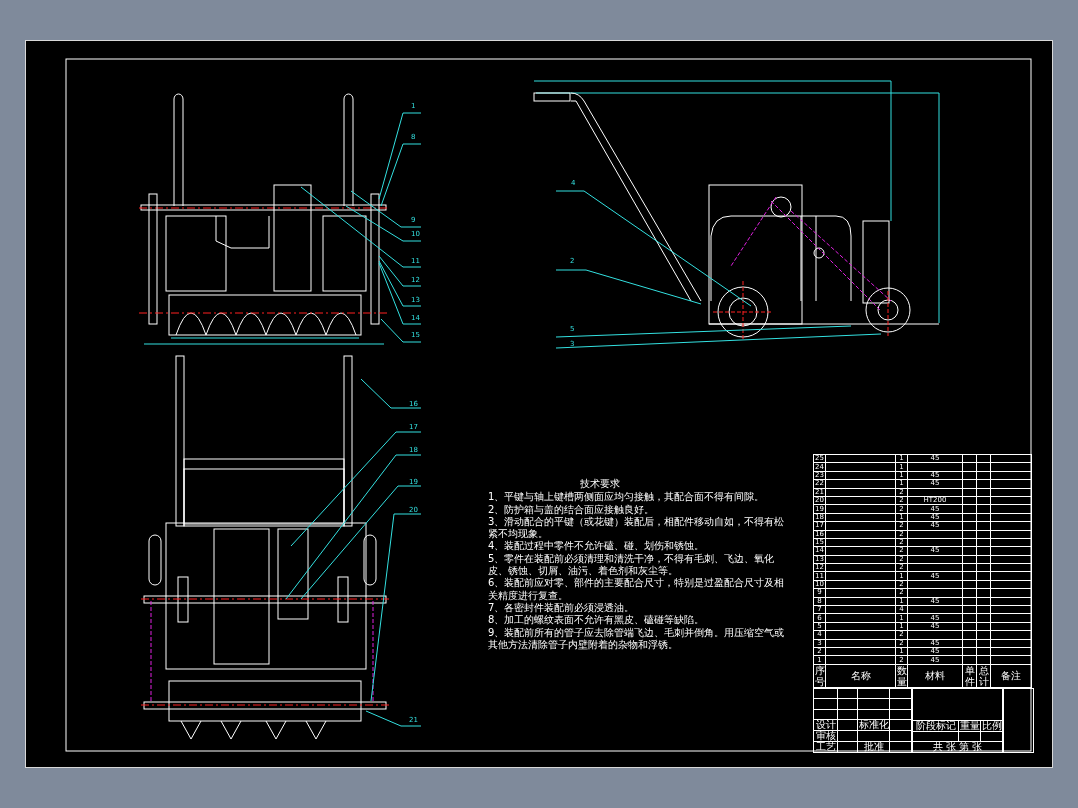 The height and width of the screenshot is (808, 1078). What do you see at coordinates (873, 725) in the screenshot?
I see `title-block-label: 标准化` at bounding box center [873, 725].